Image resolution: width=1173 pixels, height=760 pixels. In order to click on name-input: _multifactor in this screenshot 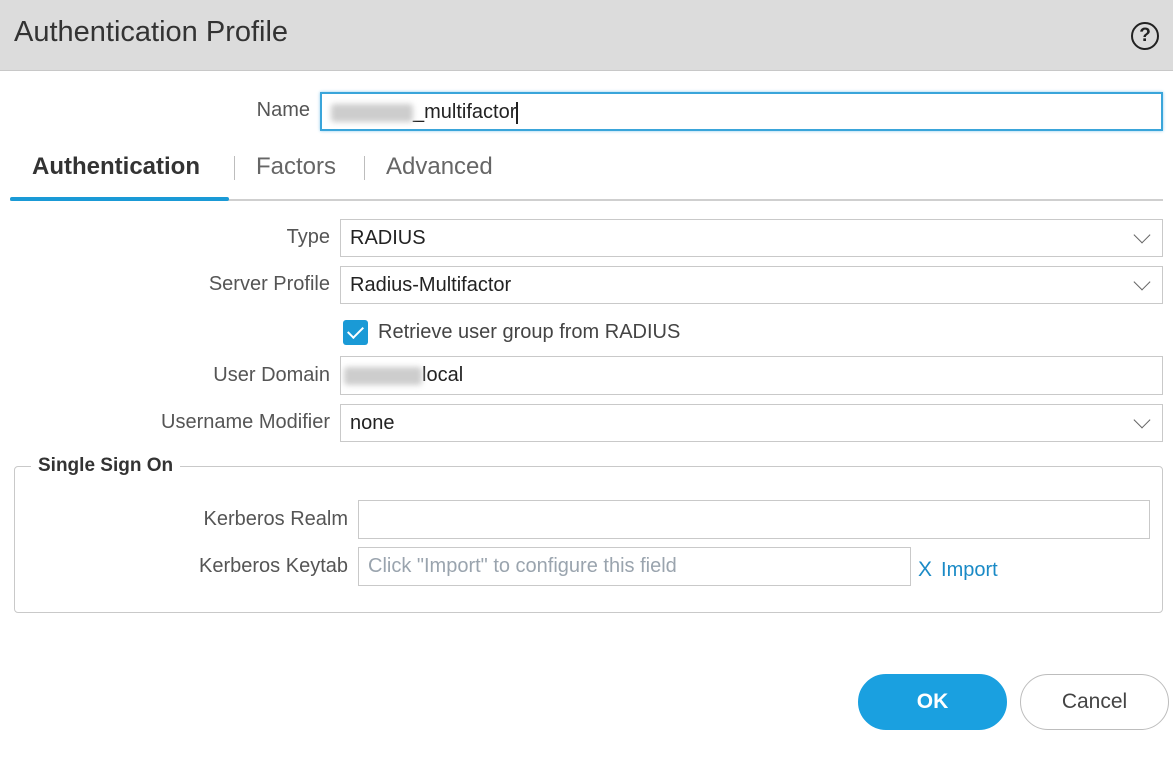, I will do `click(741, 111)`.